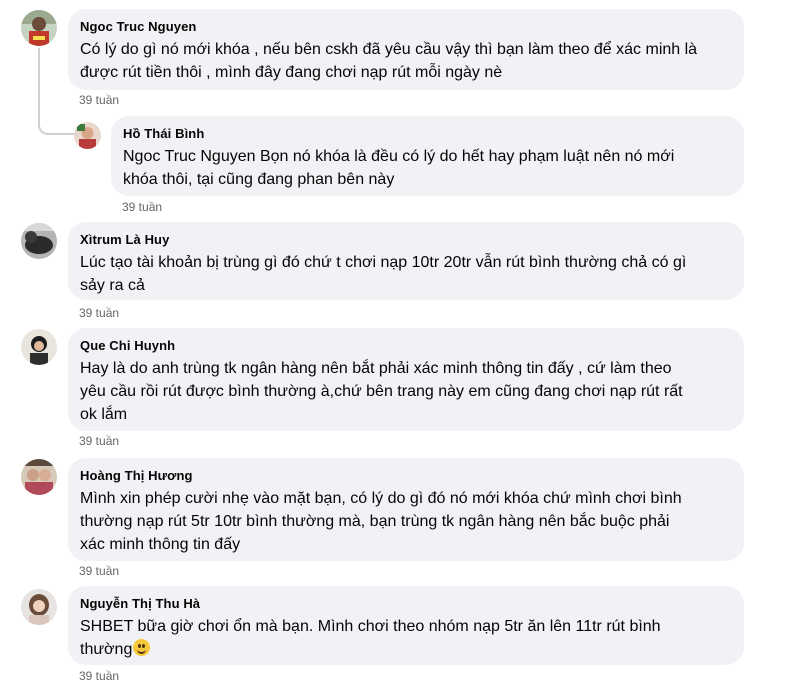 The image size is (800, 680). What do you see at coordinates (406, 603) in the screenshot?
I see `comment-author: Nguyễn Thị Thu Hà` at bounding box center [406, 603].